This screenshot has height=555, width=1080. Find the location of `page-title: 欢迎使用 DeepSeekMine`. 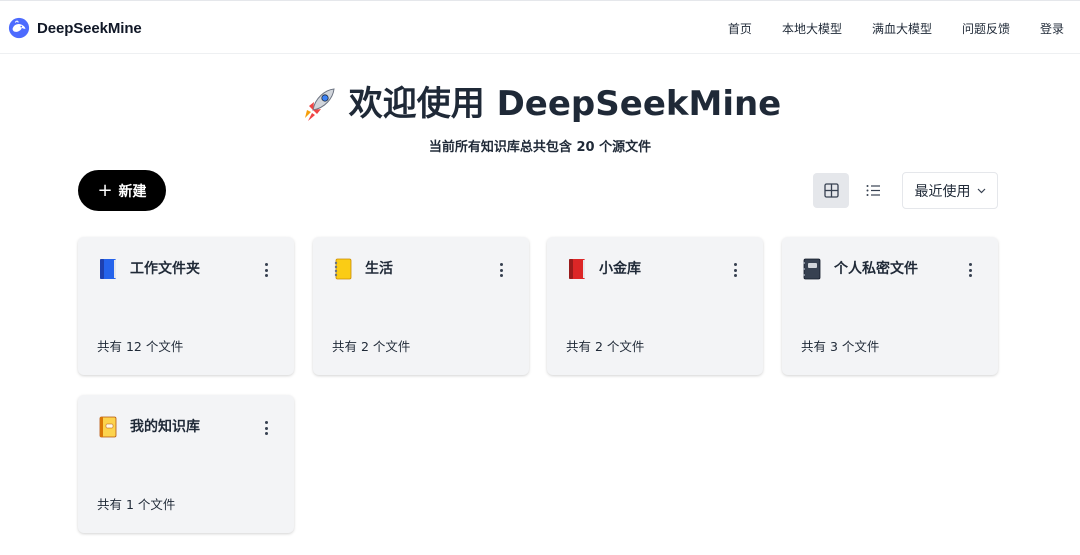

page-title: 欢迎使用 DeepSeekMine is located at coordinates (540, 104).